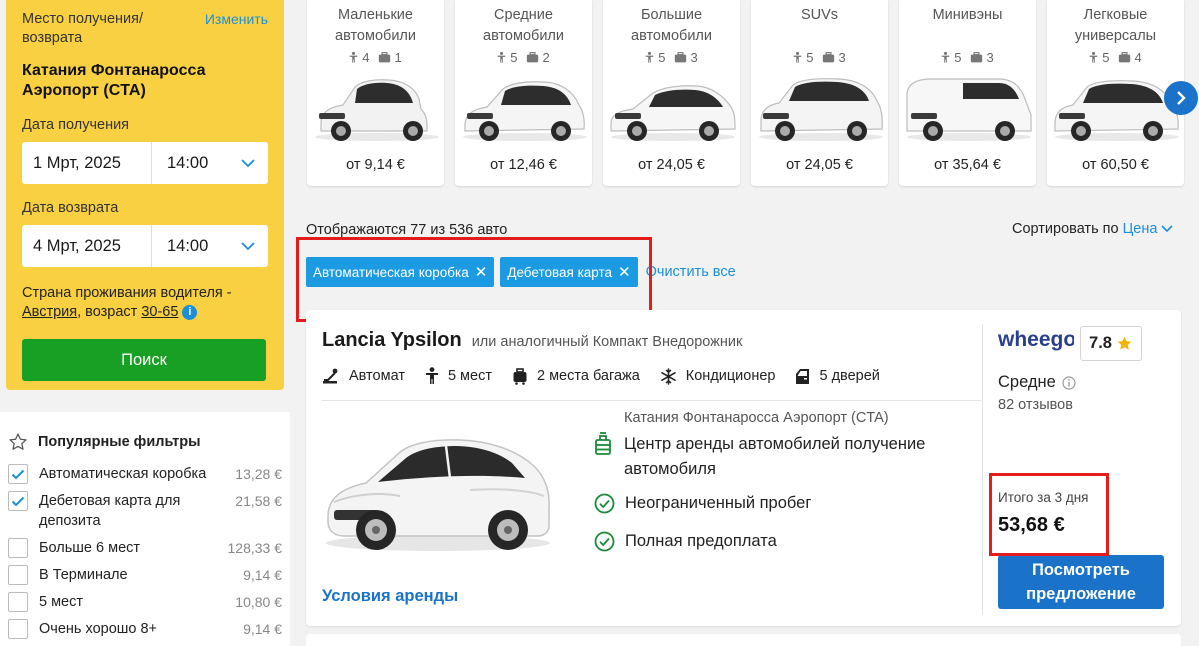  Describe the element at coordinates (144, 360) in the screenshot. I see `search-button: Поиск` at that location.